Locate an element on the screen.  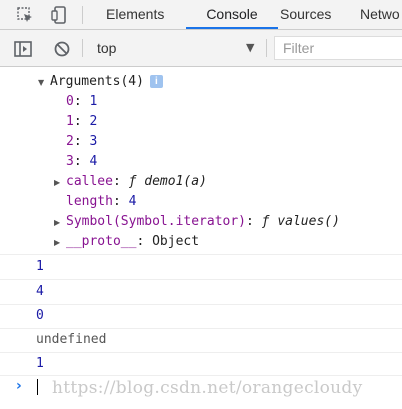
symbol-value: ƒ values() is located at coordinates (300, 221).